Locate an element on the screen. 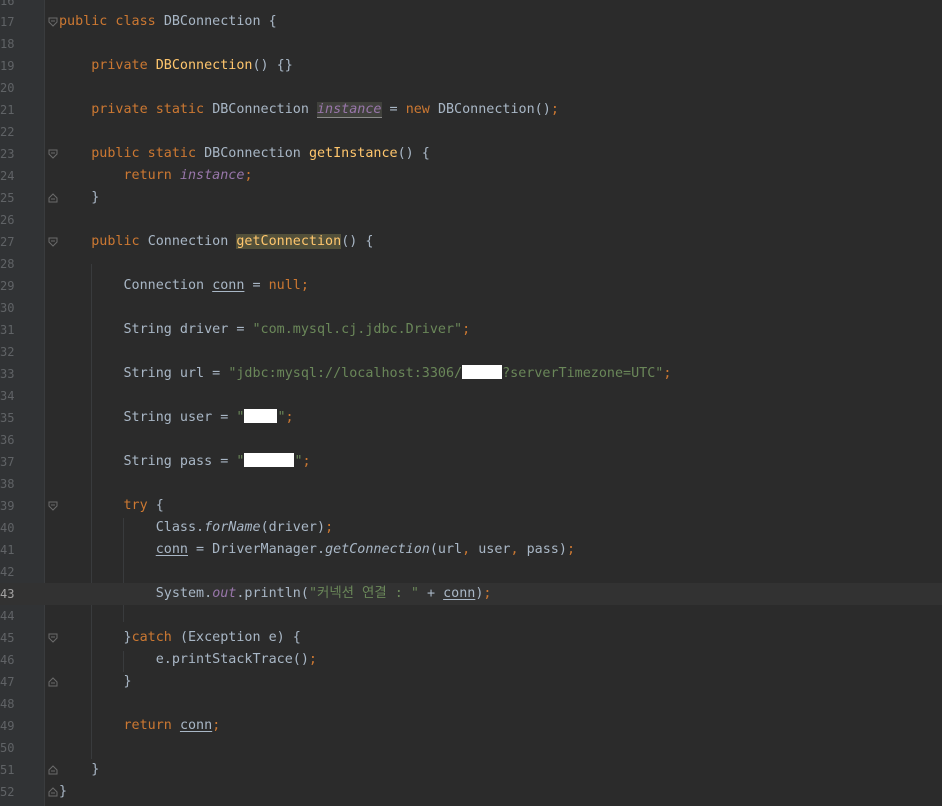 This screenshot has width=942, height=806. line-number: 34 is located at coordinates (7, 396).